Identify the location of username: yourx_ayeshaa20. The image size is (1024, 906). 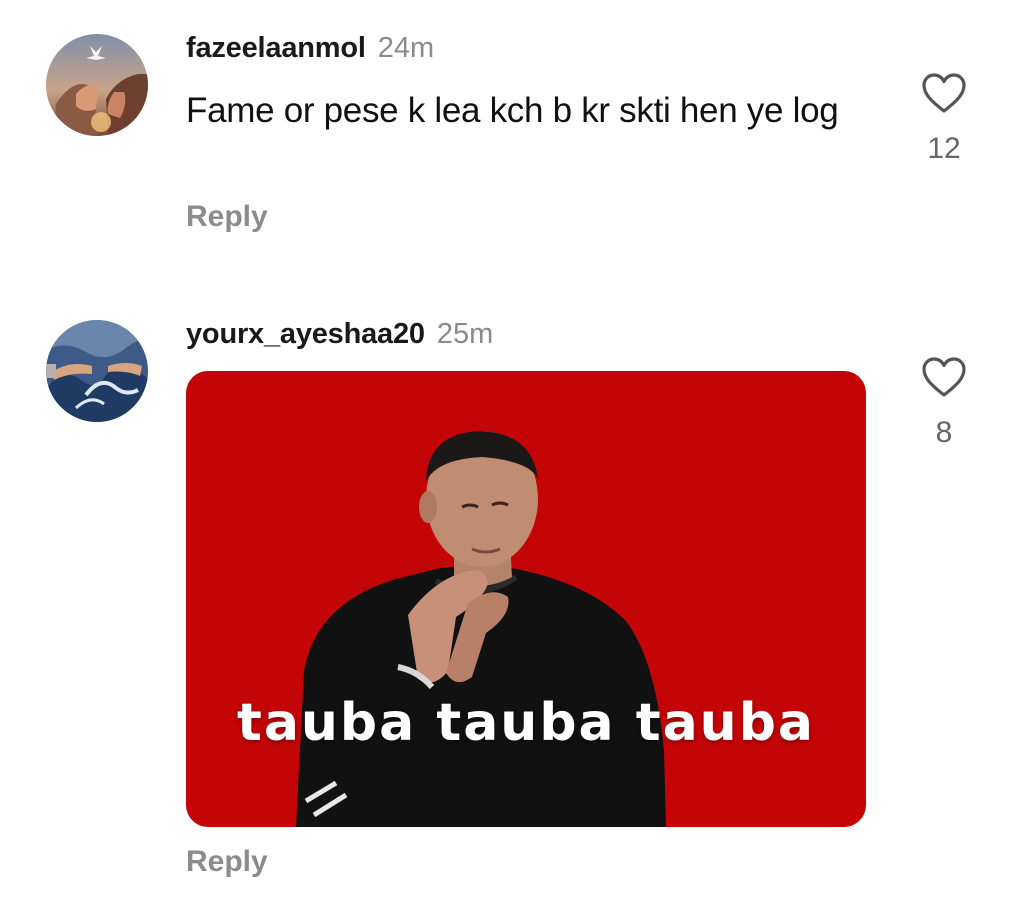
(305, 334).